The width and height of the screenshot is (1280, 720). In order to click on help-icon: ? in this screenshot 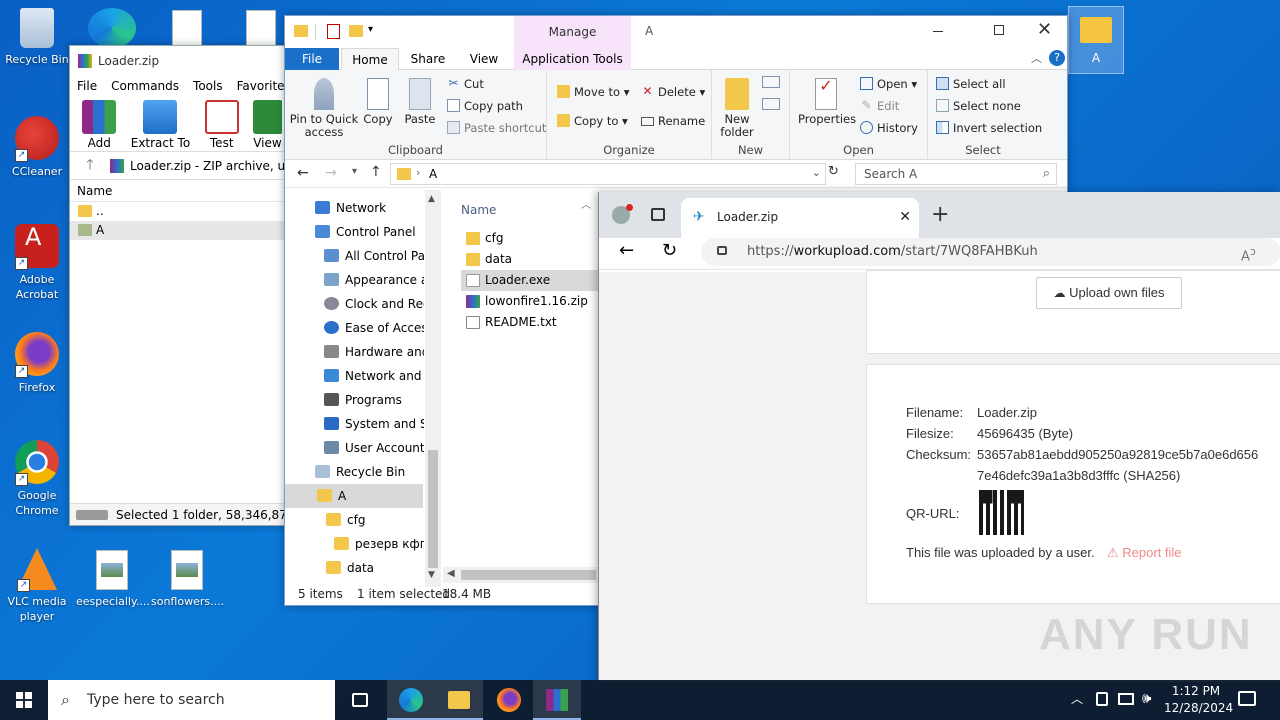, I will do `click(1057, 58)`.